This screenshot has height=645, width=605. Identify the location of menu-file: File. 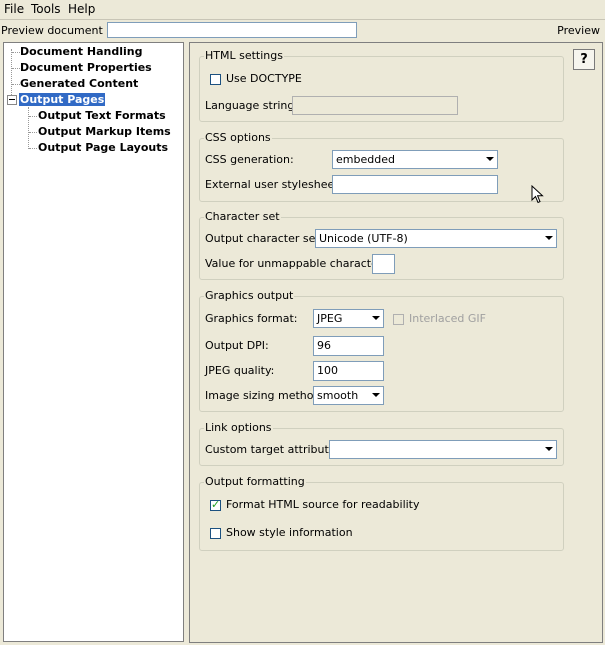
(14, 9).